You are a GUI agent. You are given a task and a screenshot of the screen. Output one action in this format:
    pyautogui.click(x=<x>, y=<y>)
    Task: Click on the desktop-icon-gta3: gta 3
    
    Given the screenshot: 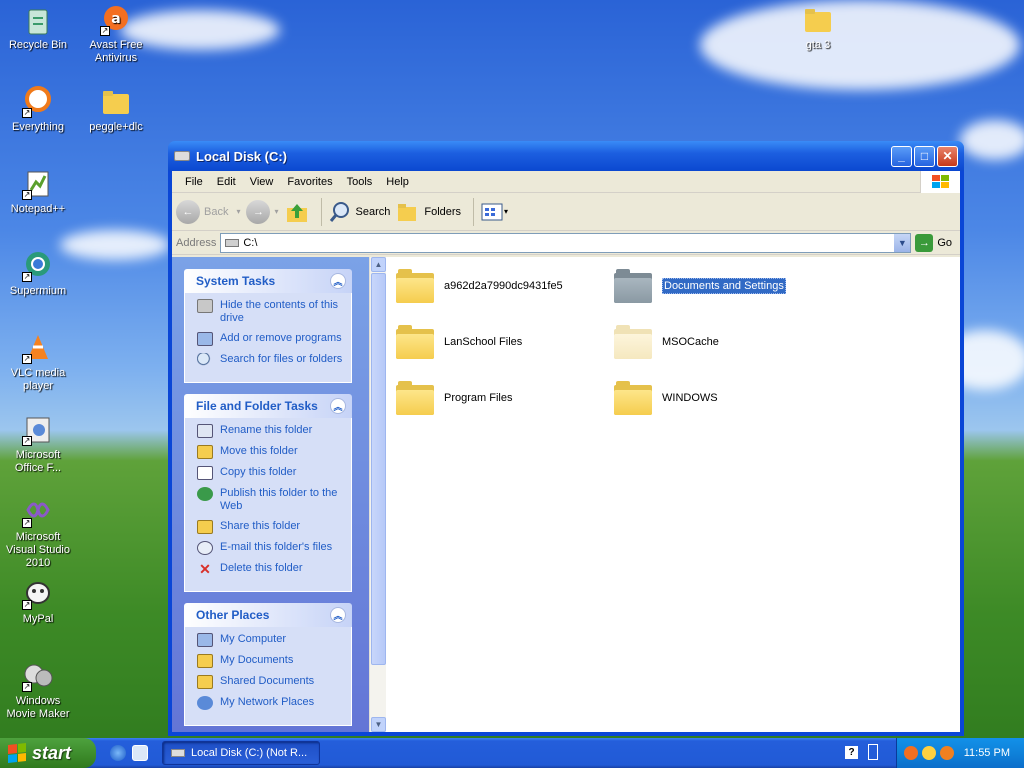 What is the action you would take?
    pyautogui.click(x=818, y=28)
    